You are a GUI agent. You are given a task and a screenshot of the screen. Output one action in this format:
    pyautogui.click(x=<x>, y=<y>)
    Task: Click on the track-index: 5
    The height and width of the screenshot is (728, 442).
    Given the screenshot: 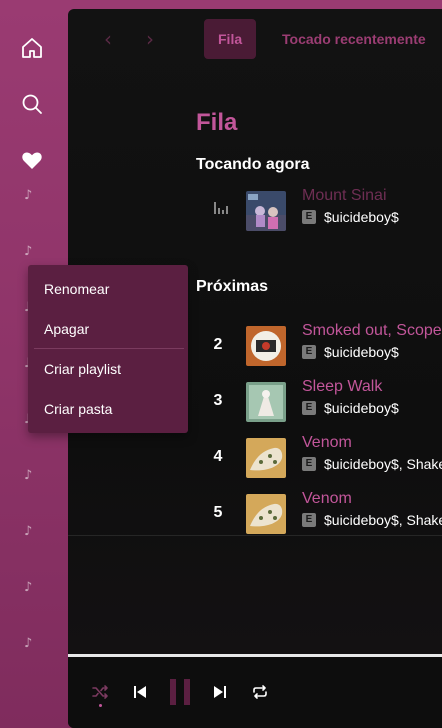 What is the action you would take?
    pyautogui.click(x=218, y=512)
    